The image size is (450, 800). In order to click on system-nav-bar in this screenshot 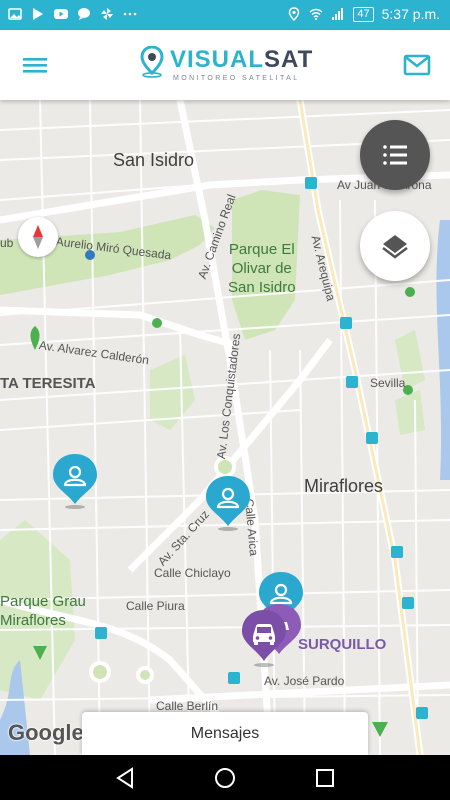, I will do `click(225, 777)`.